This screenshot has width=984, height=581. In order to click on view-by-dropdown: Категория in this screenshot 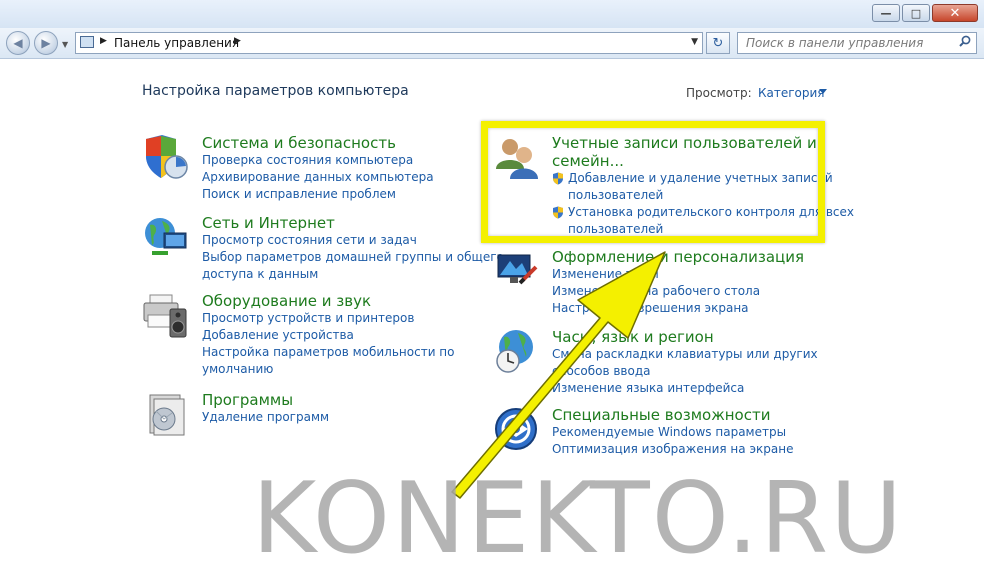, I will do `click(791, 93)`.